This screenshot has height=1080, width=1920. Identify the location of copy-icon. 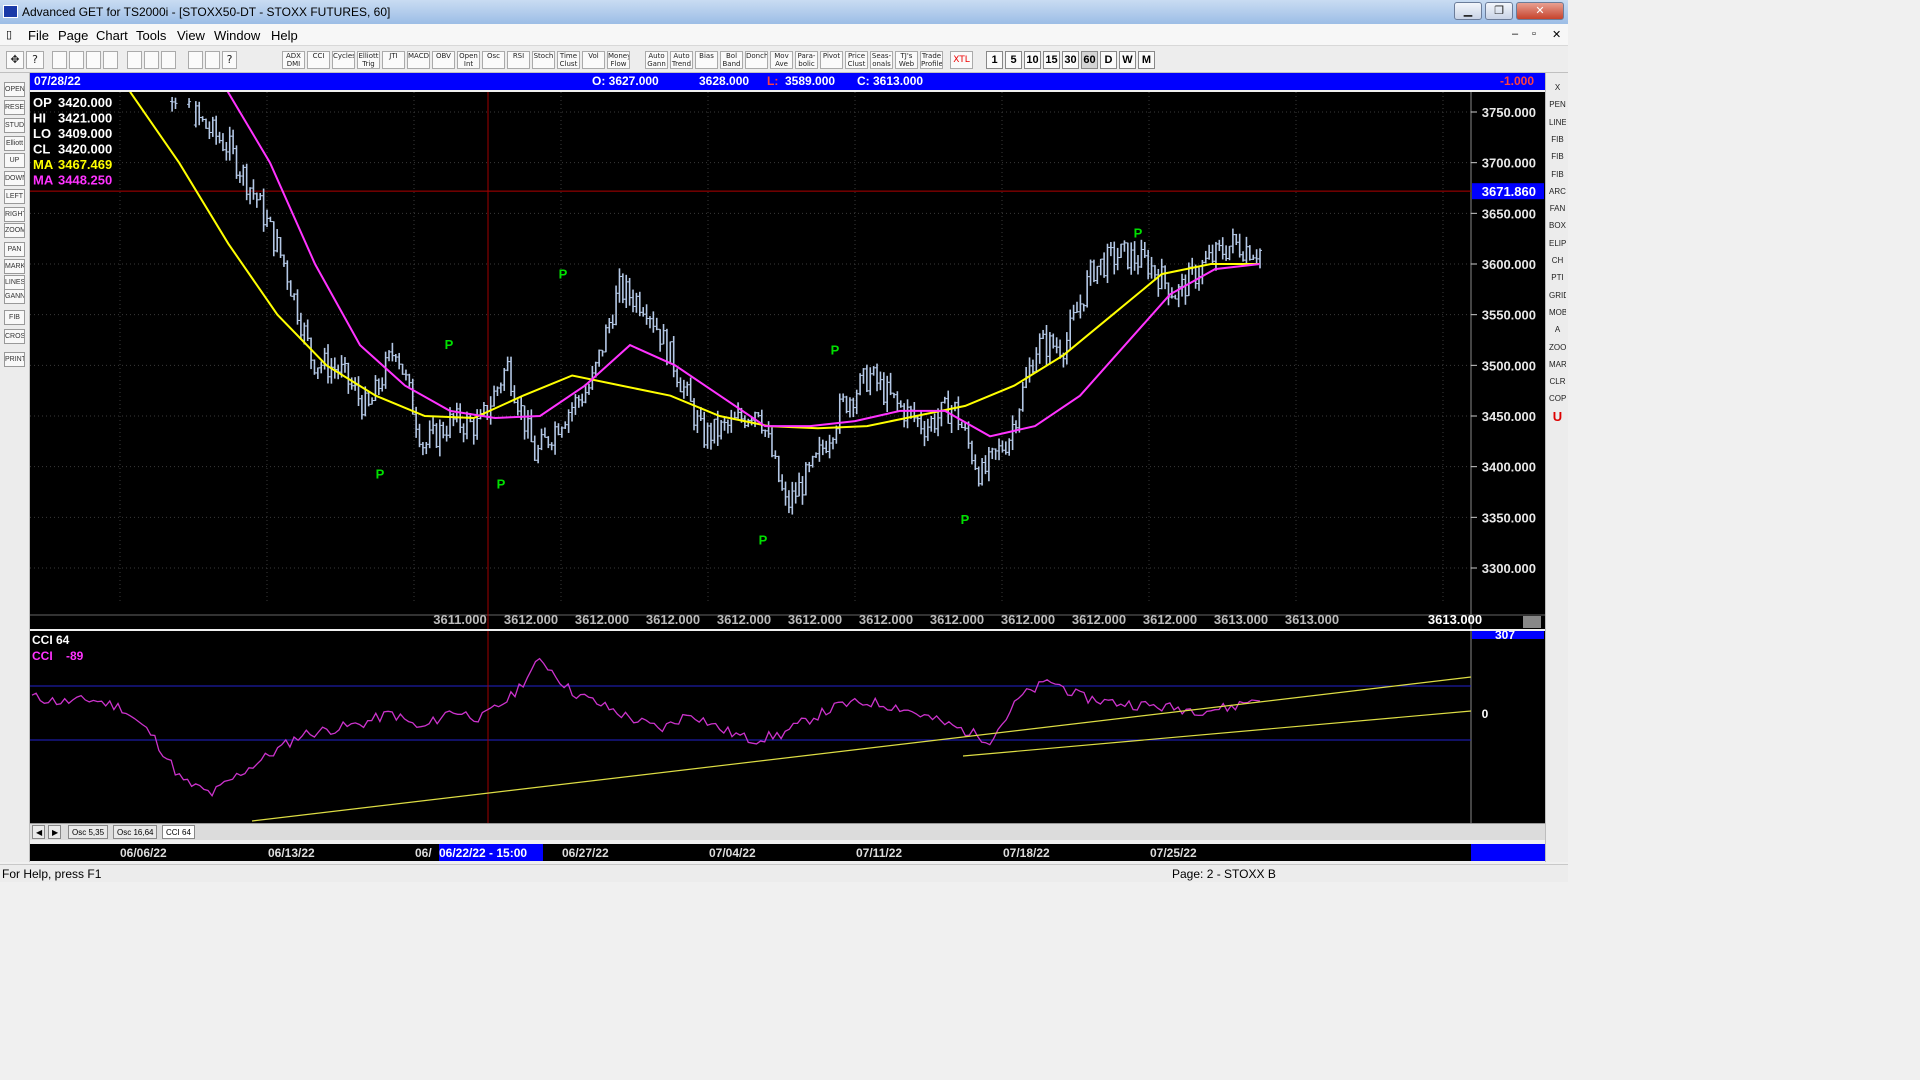
(76, 60).